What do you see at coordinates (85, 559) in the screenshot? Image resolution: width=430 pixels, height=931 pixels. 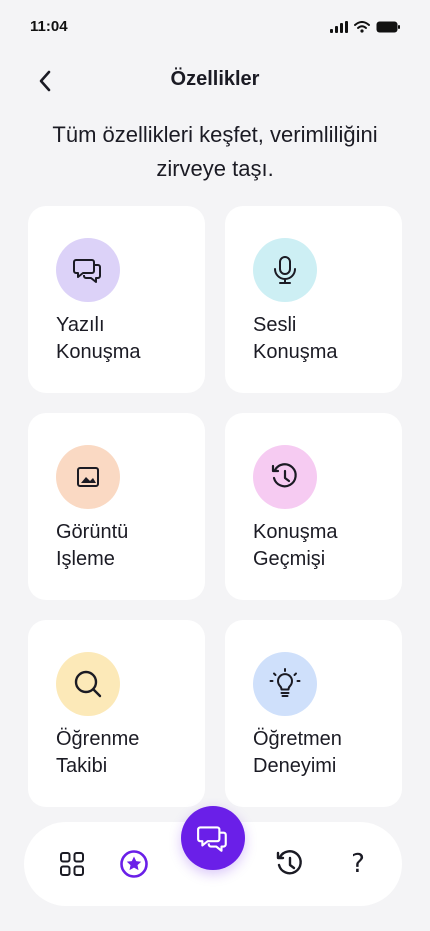 I see `feature-label-line: Işleme` at bounding box center [85, 559].